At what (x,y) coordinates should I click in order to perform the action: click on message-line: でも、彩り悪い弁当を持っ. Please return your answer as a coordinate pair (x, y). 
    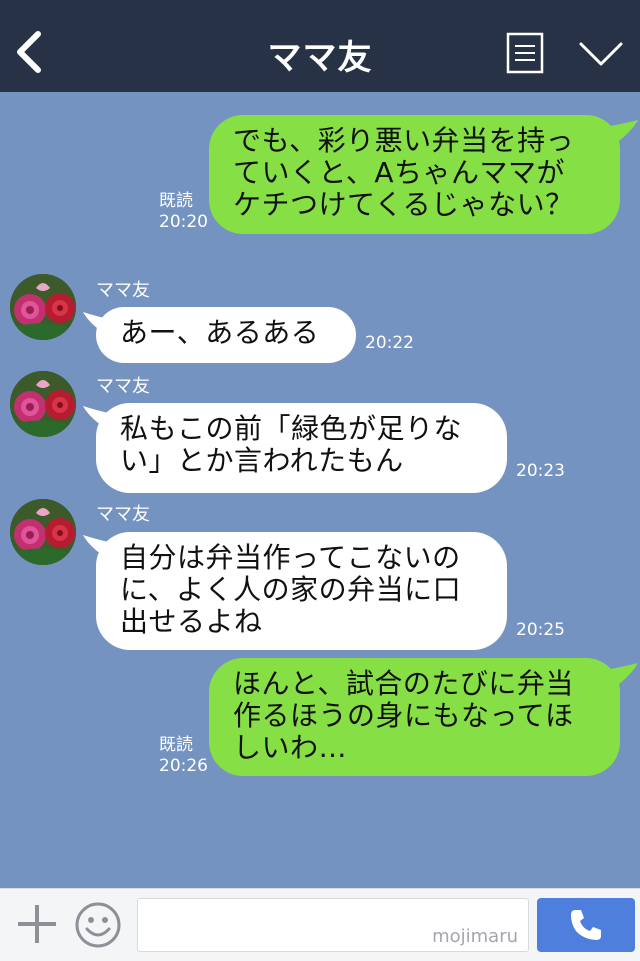
    Looking at the image, I should click on (404, 140).